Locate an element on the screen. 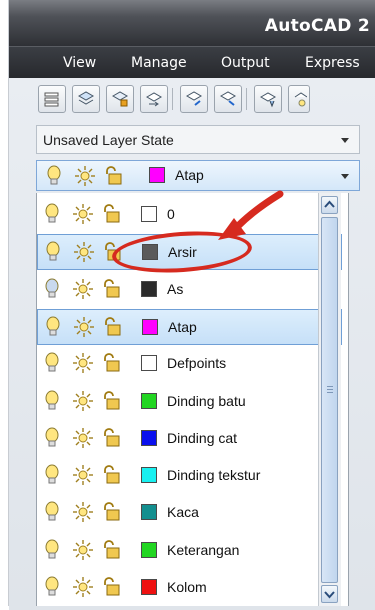 The image size is (375, 610). layer-name: Dinding batu is located at coordinates (206, 400).